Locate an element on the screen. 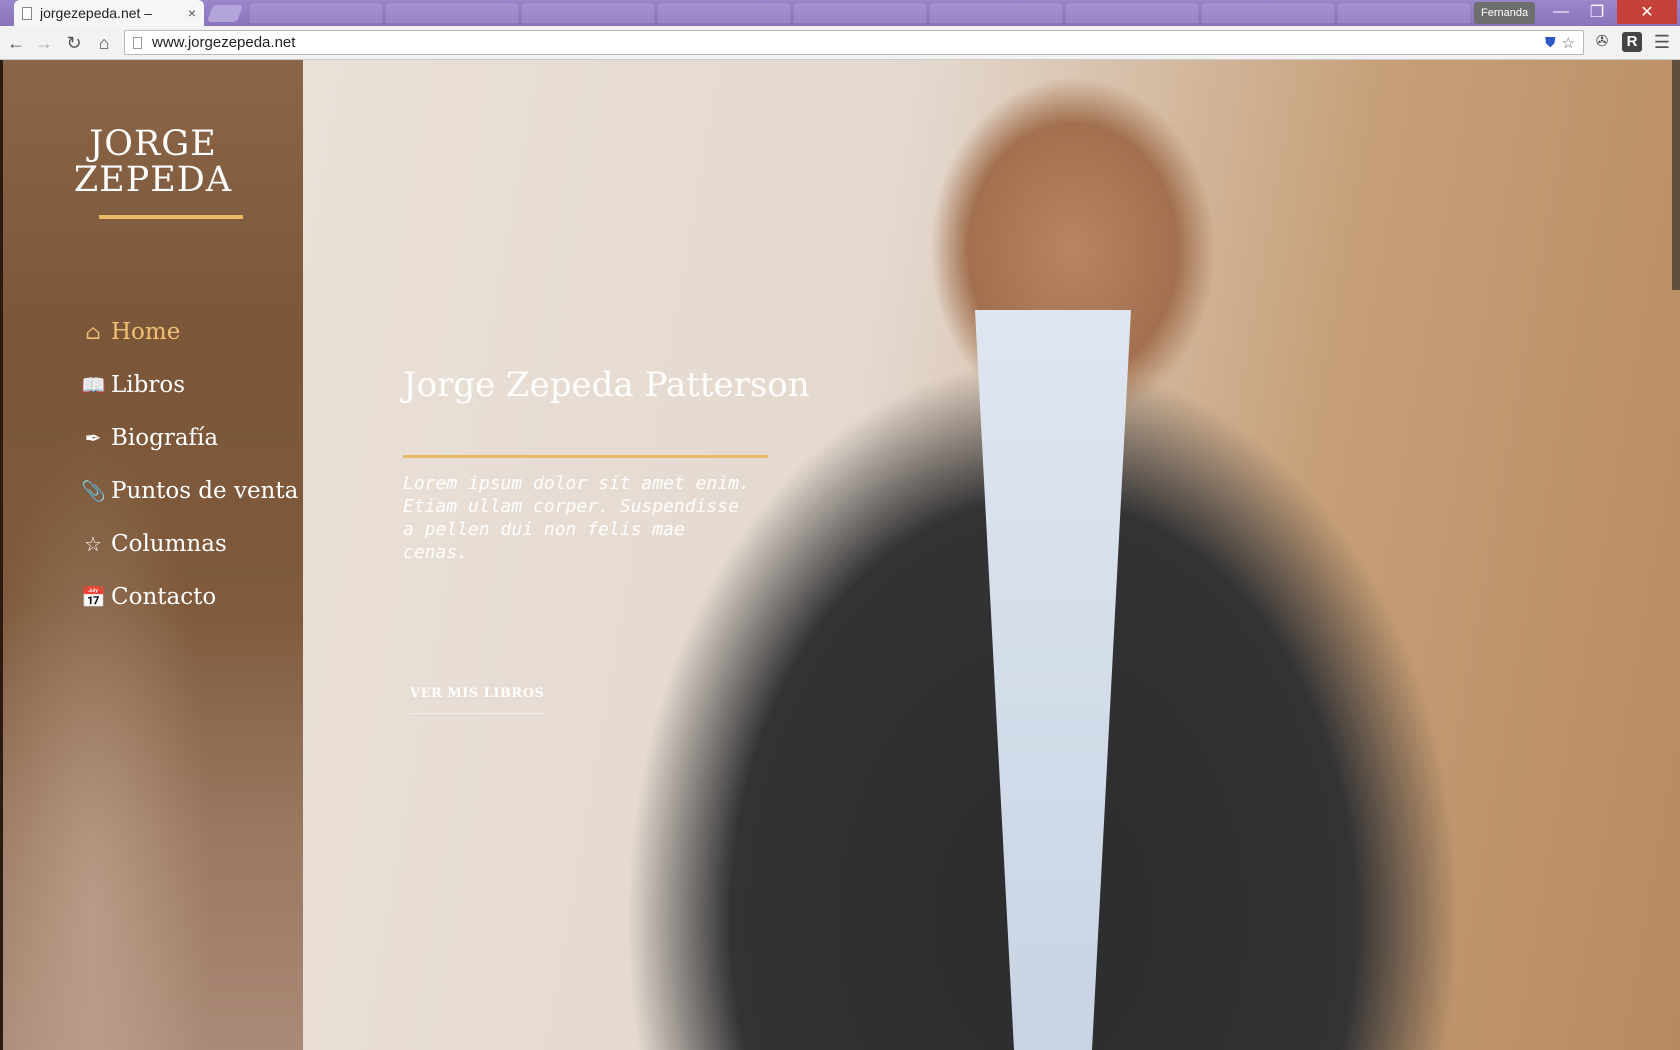 The width and height of the screenshot is (1680, 1050). profile-button: Fernanda is located at coordinates (1505, 13).